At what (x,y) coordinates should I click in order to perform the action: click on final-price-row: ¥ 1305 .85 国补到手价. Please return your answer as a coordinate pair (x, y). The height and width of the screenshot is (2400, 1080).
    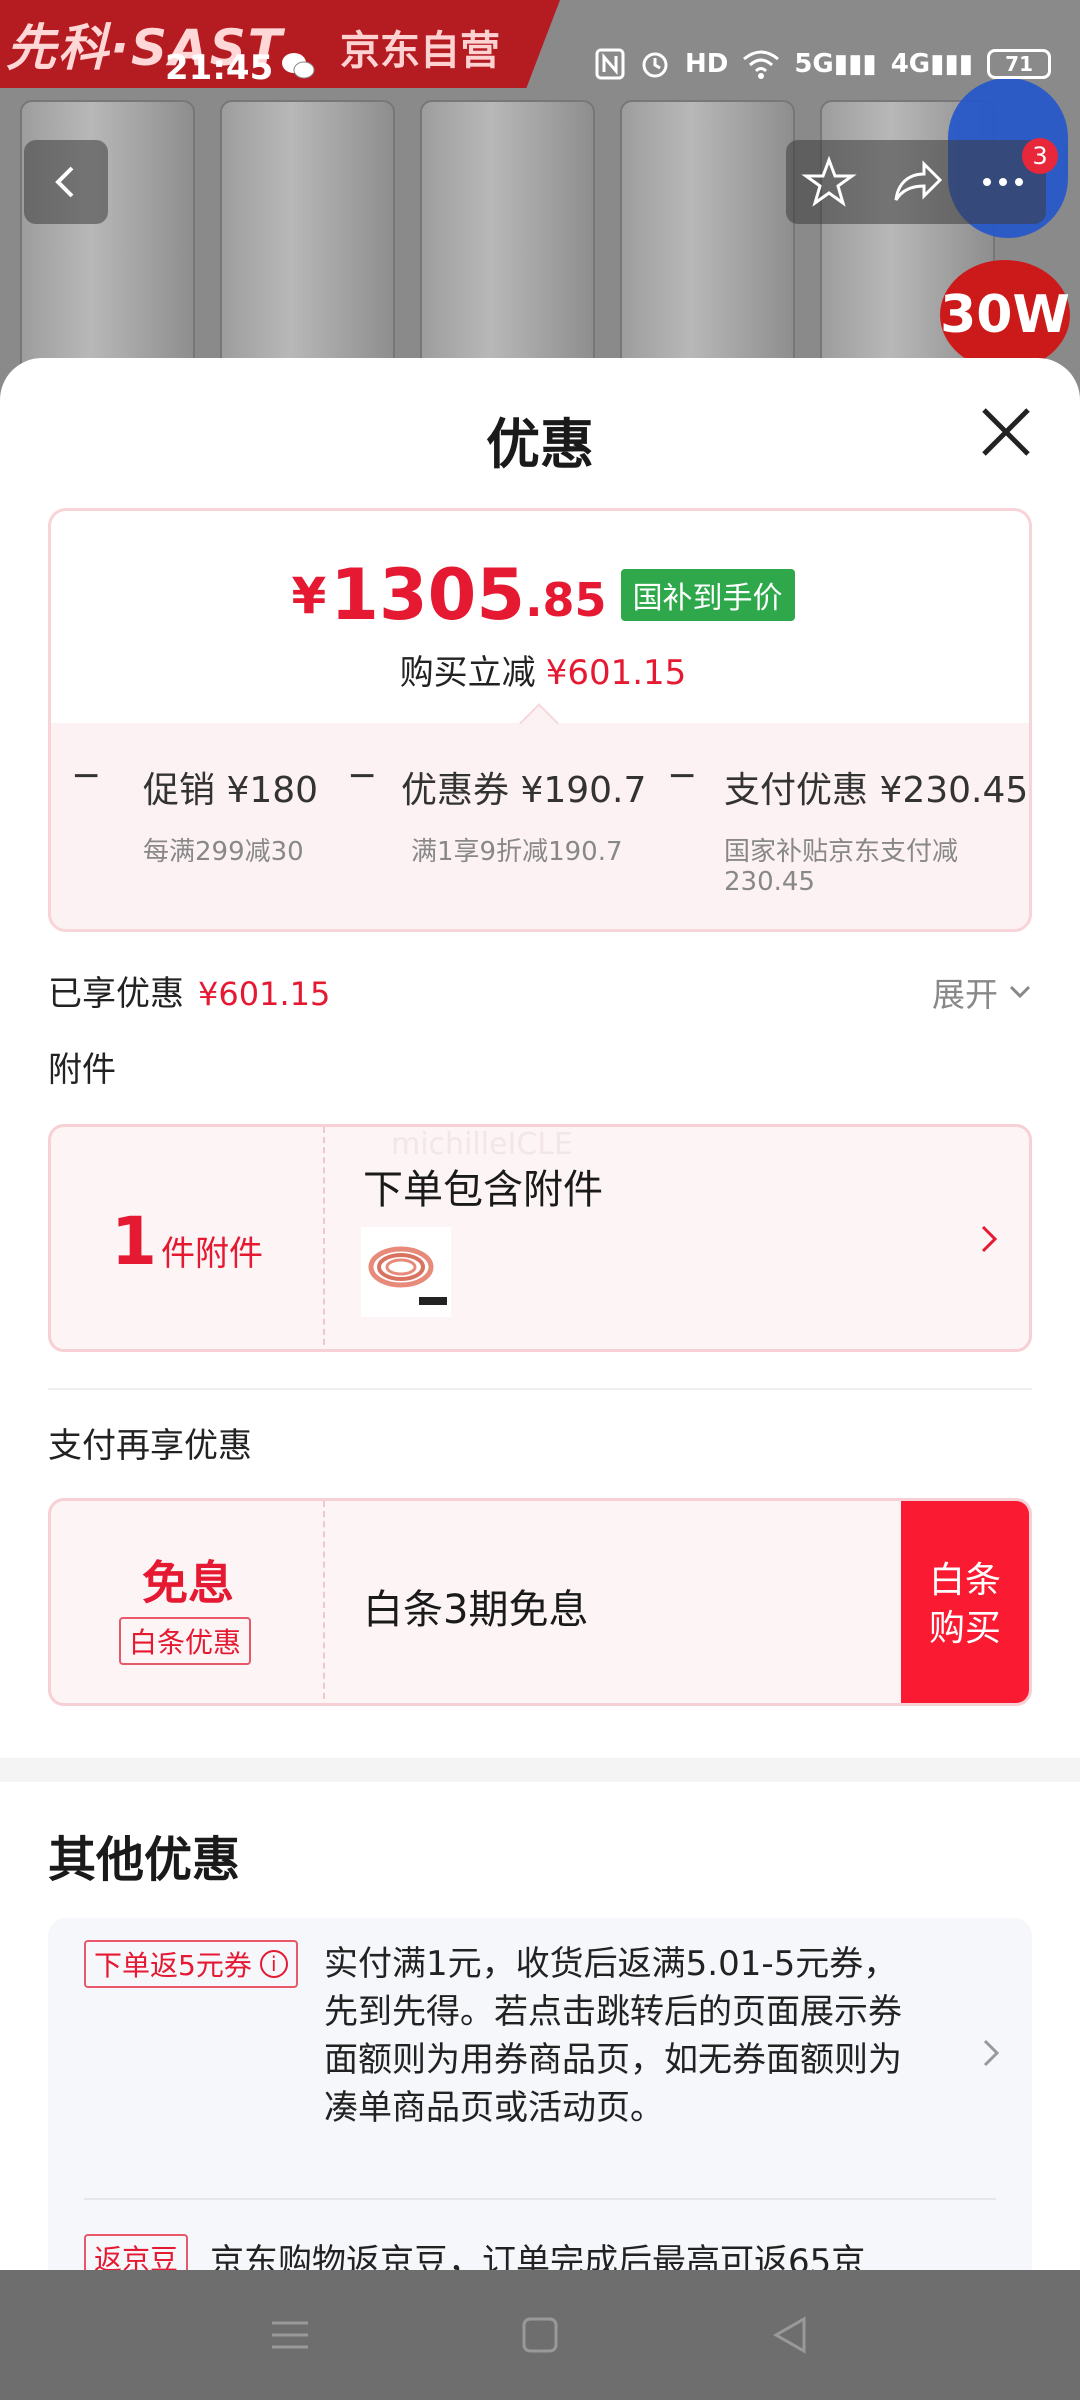
    Looking at the image, I should click on (540, 595).